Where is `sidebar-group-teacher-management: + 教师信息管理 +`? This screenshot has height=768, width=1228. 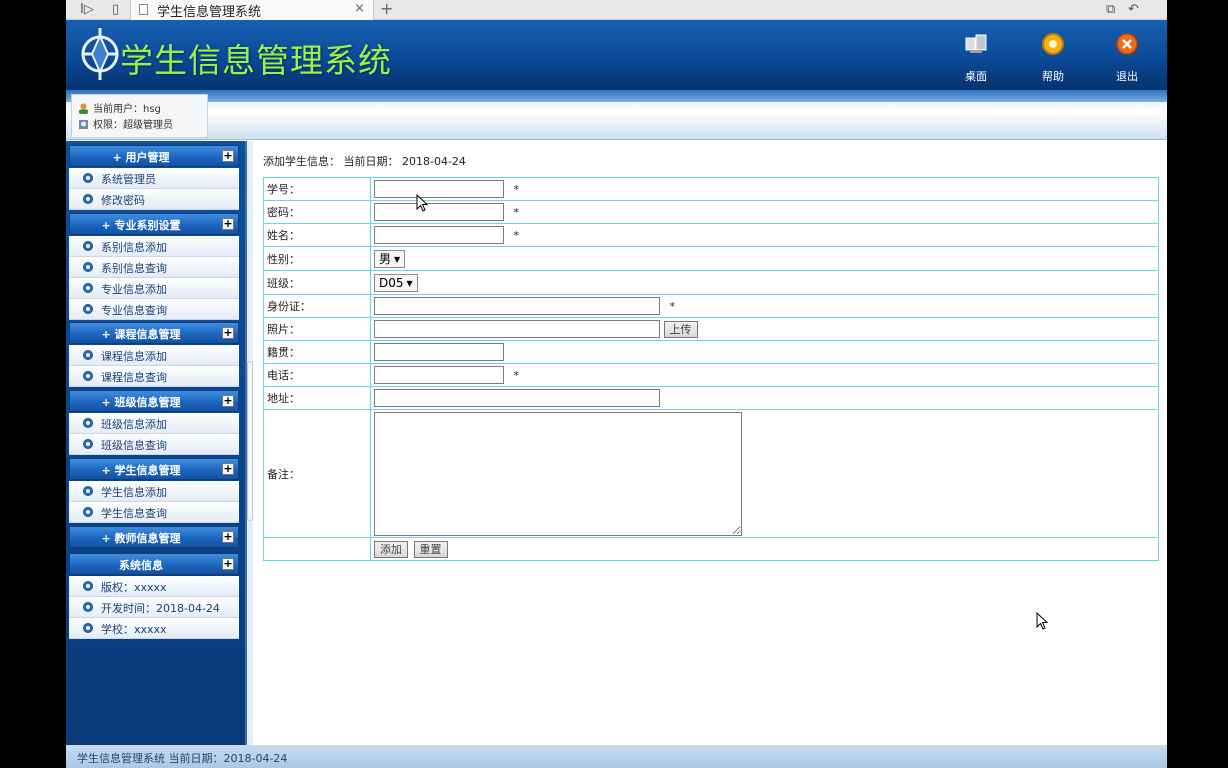
sidebar-group-teacher-management: + 教师信息管理 + is located at coordinates (154, 537).